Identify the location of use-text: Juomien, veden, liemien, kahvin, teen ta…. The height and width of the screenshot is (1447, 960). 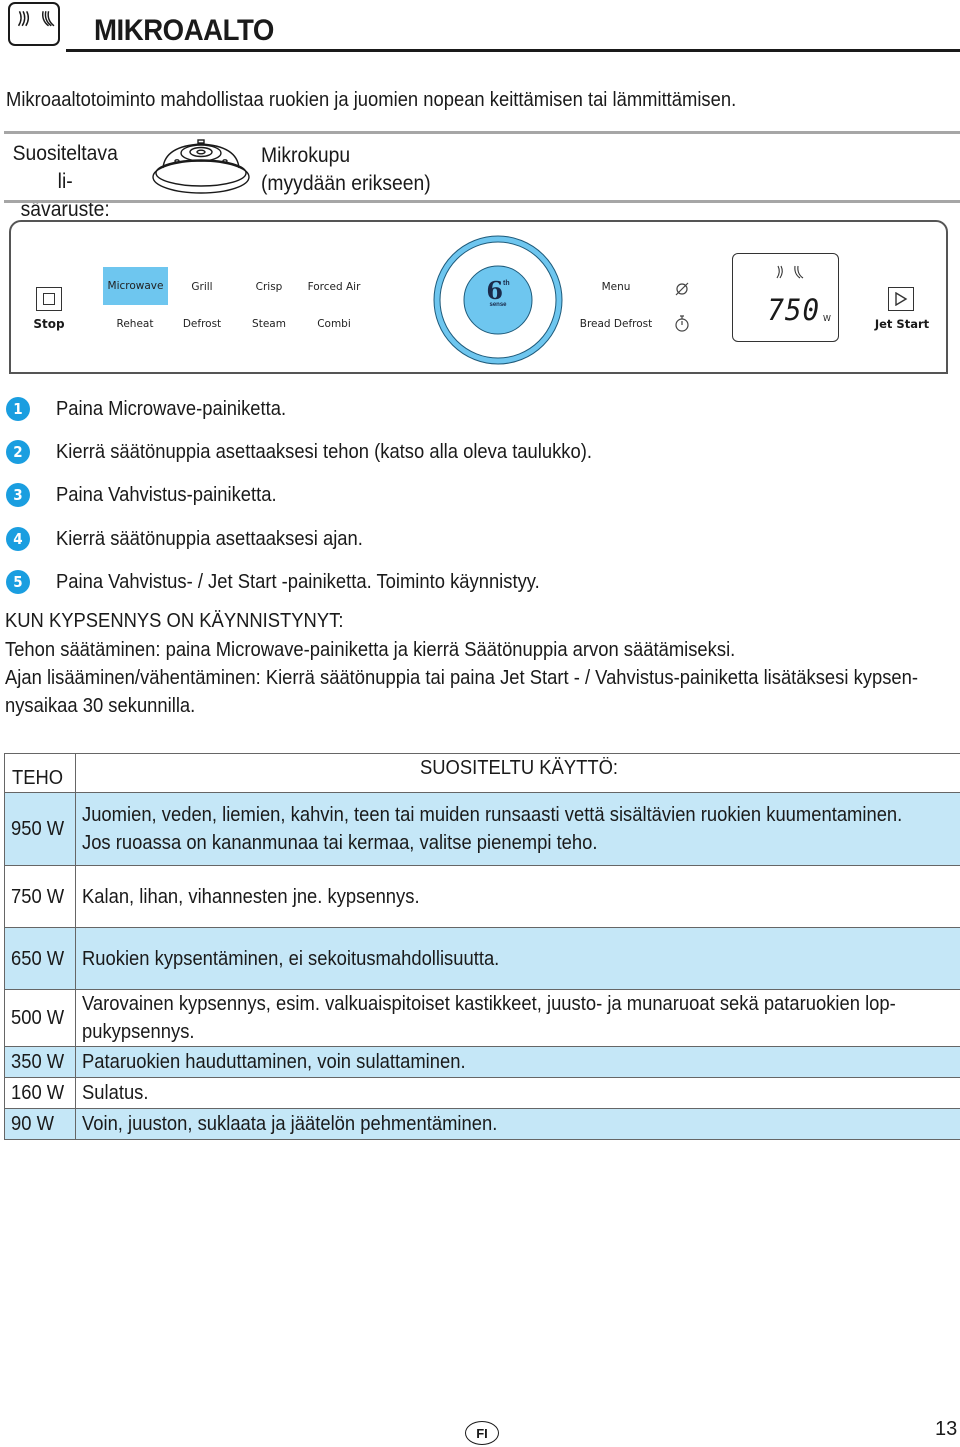
(492, 815).